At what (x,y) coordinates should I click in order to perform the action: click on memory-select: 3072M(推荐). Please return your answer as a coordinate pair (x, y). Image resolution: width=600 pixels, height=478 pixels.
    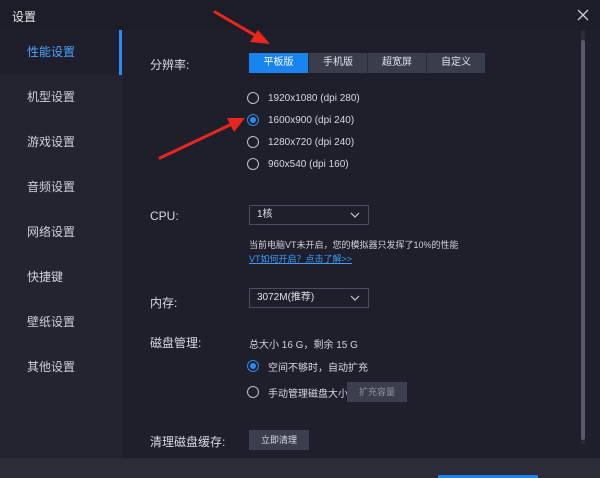
    Looking at the image, I should click on (309, 298).